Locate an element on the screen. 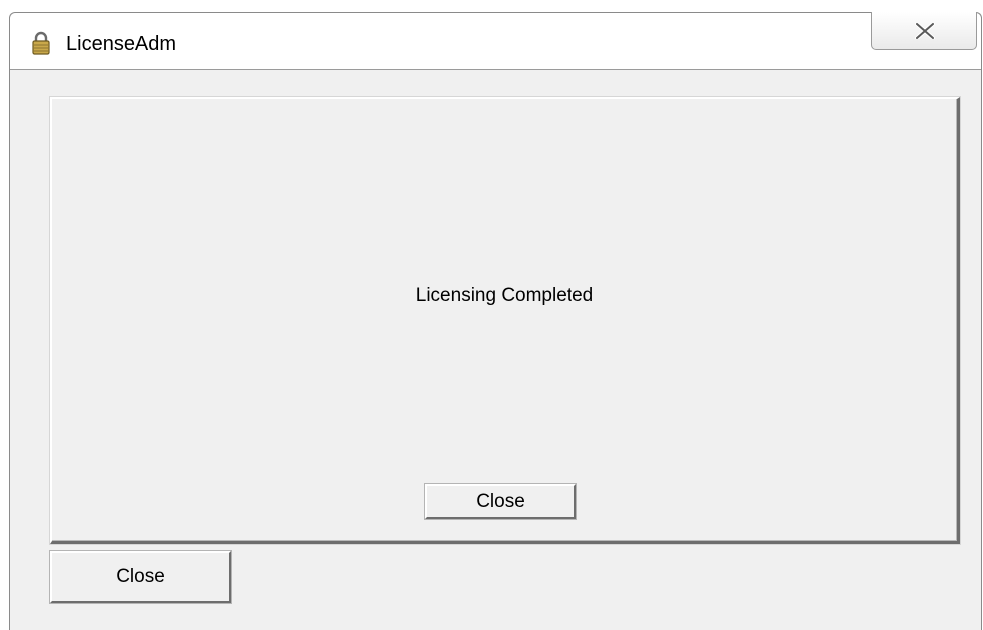 Image resolution: width=983 pixels, height=630 pixels. window-close-button is located at coordinates (924, 31).